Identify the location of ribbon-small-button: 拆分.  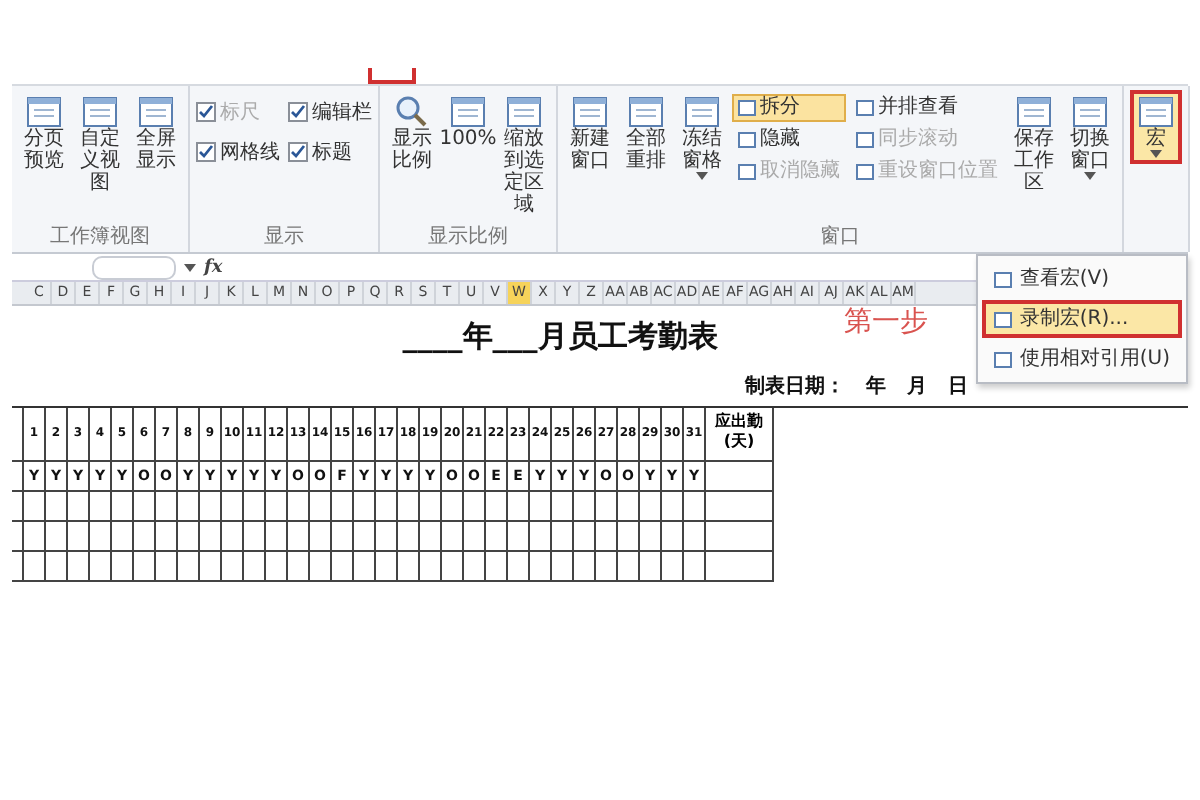
(789, 108).